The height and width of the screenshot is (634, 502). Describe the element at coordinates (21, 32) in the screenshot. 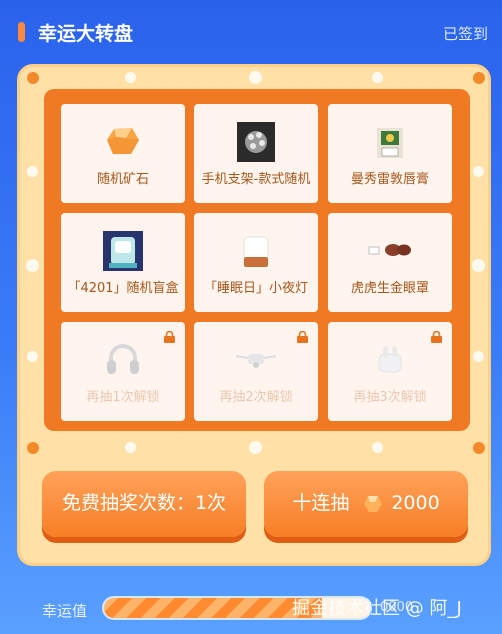

I see `title-accent-bar` at that location.